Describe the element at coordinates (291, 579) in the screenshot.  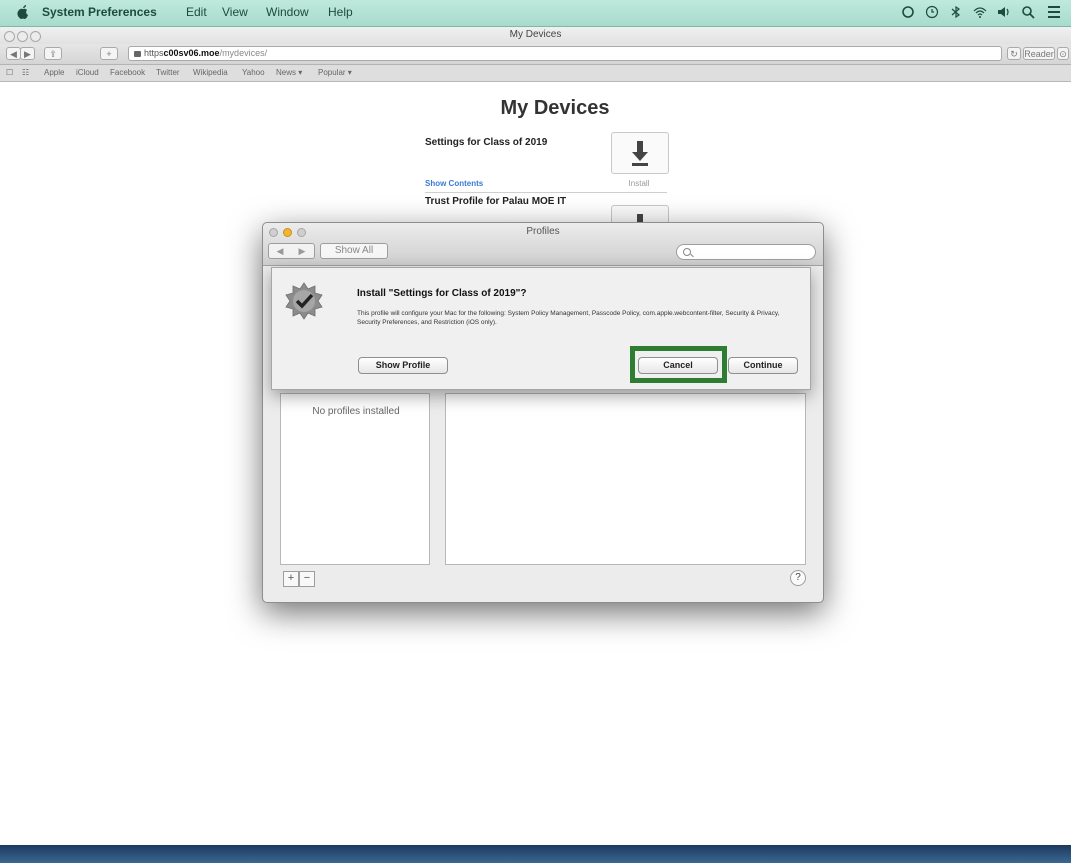
I see `add-profile-button: +` at that location.